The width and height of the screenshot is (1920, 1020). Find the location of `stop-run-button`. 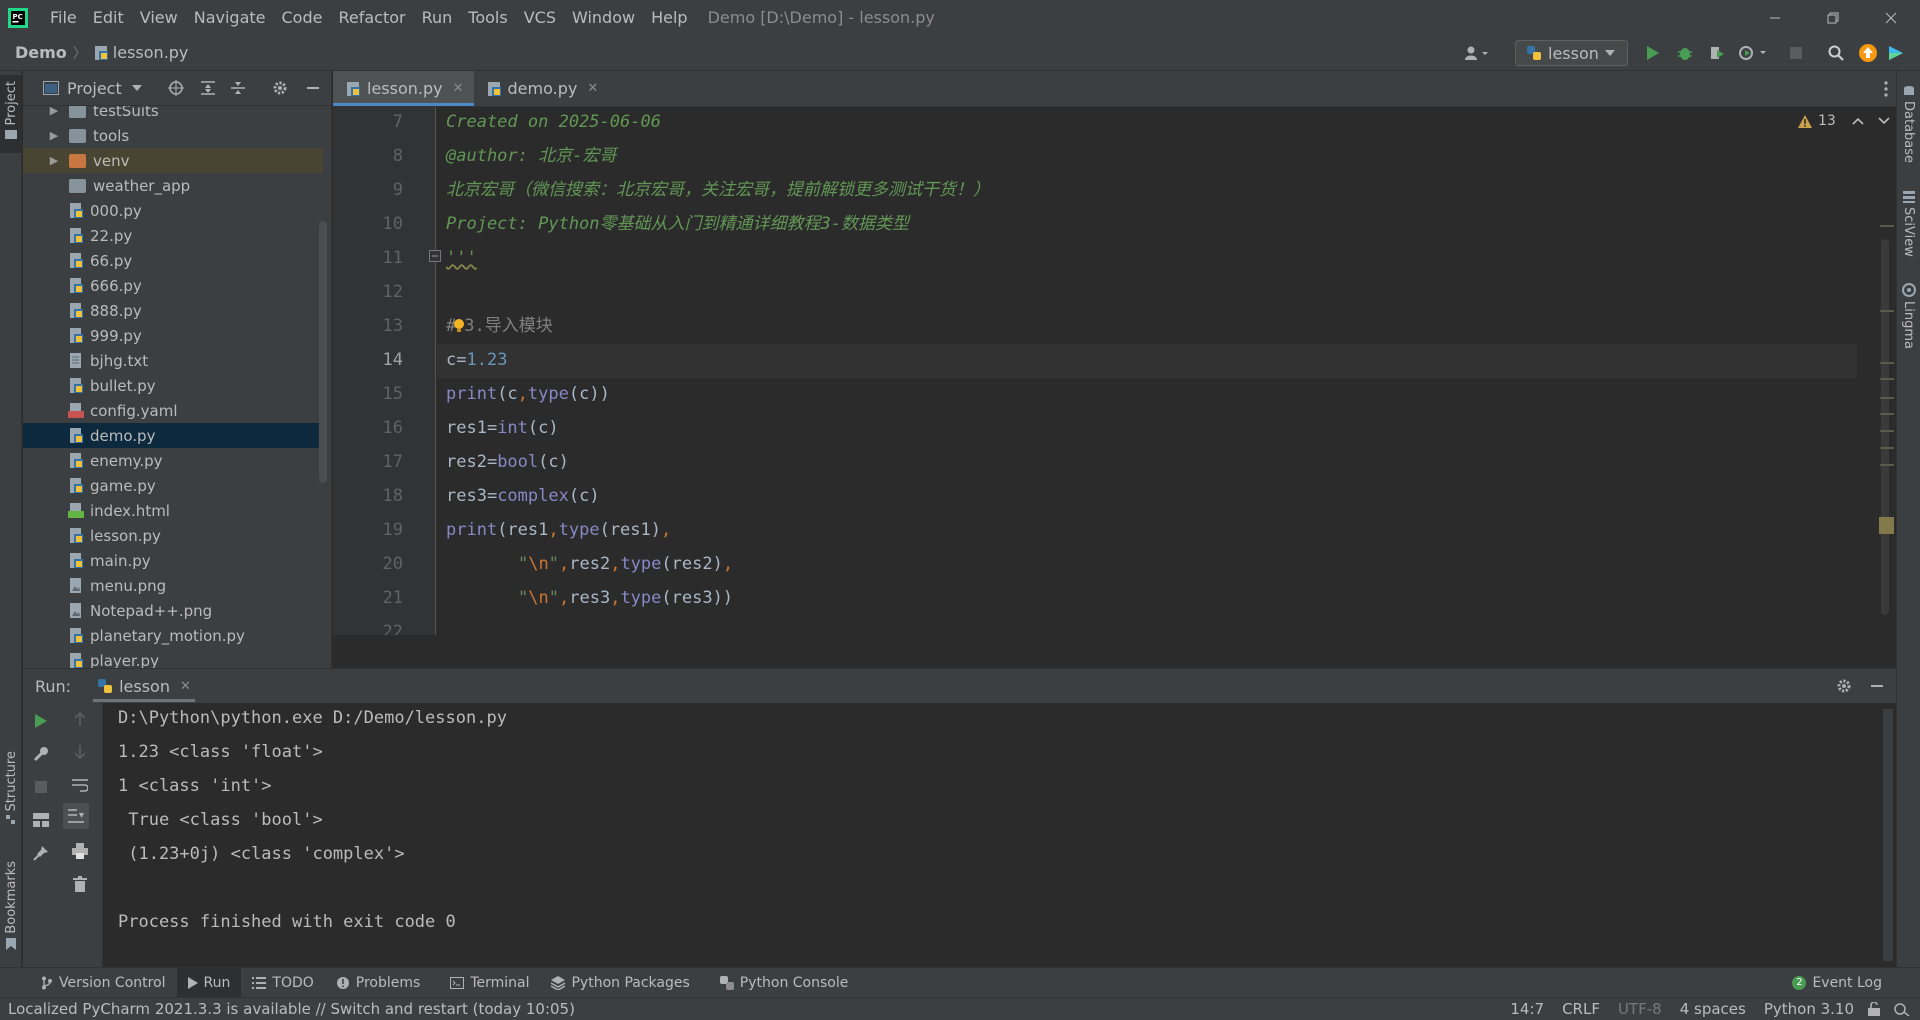

stop-run-button is located at coordinates (41, 787).